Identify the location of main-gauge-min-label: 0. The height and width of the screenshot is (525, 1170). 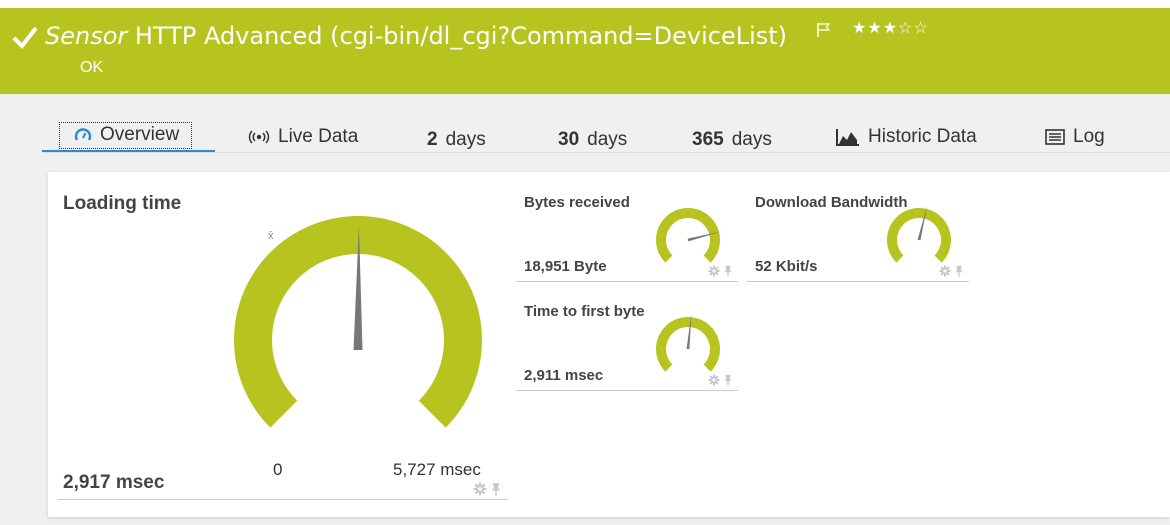
(278, 469).